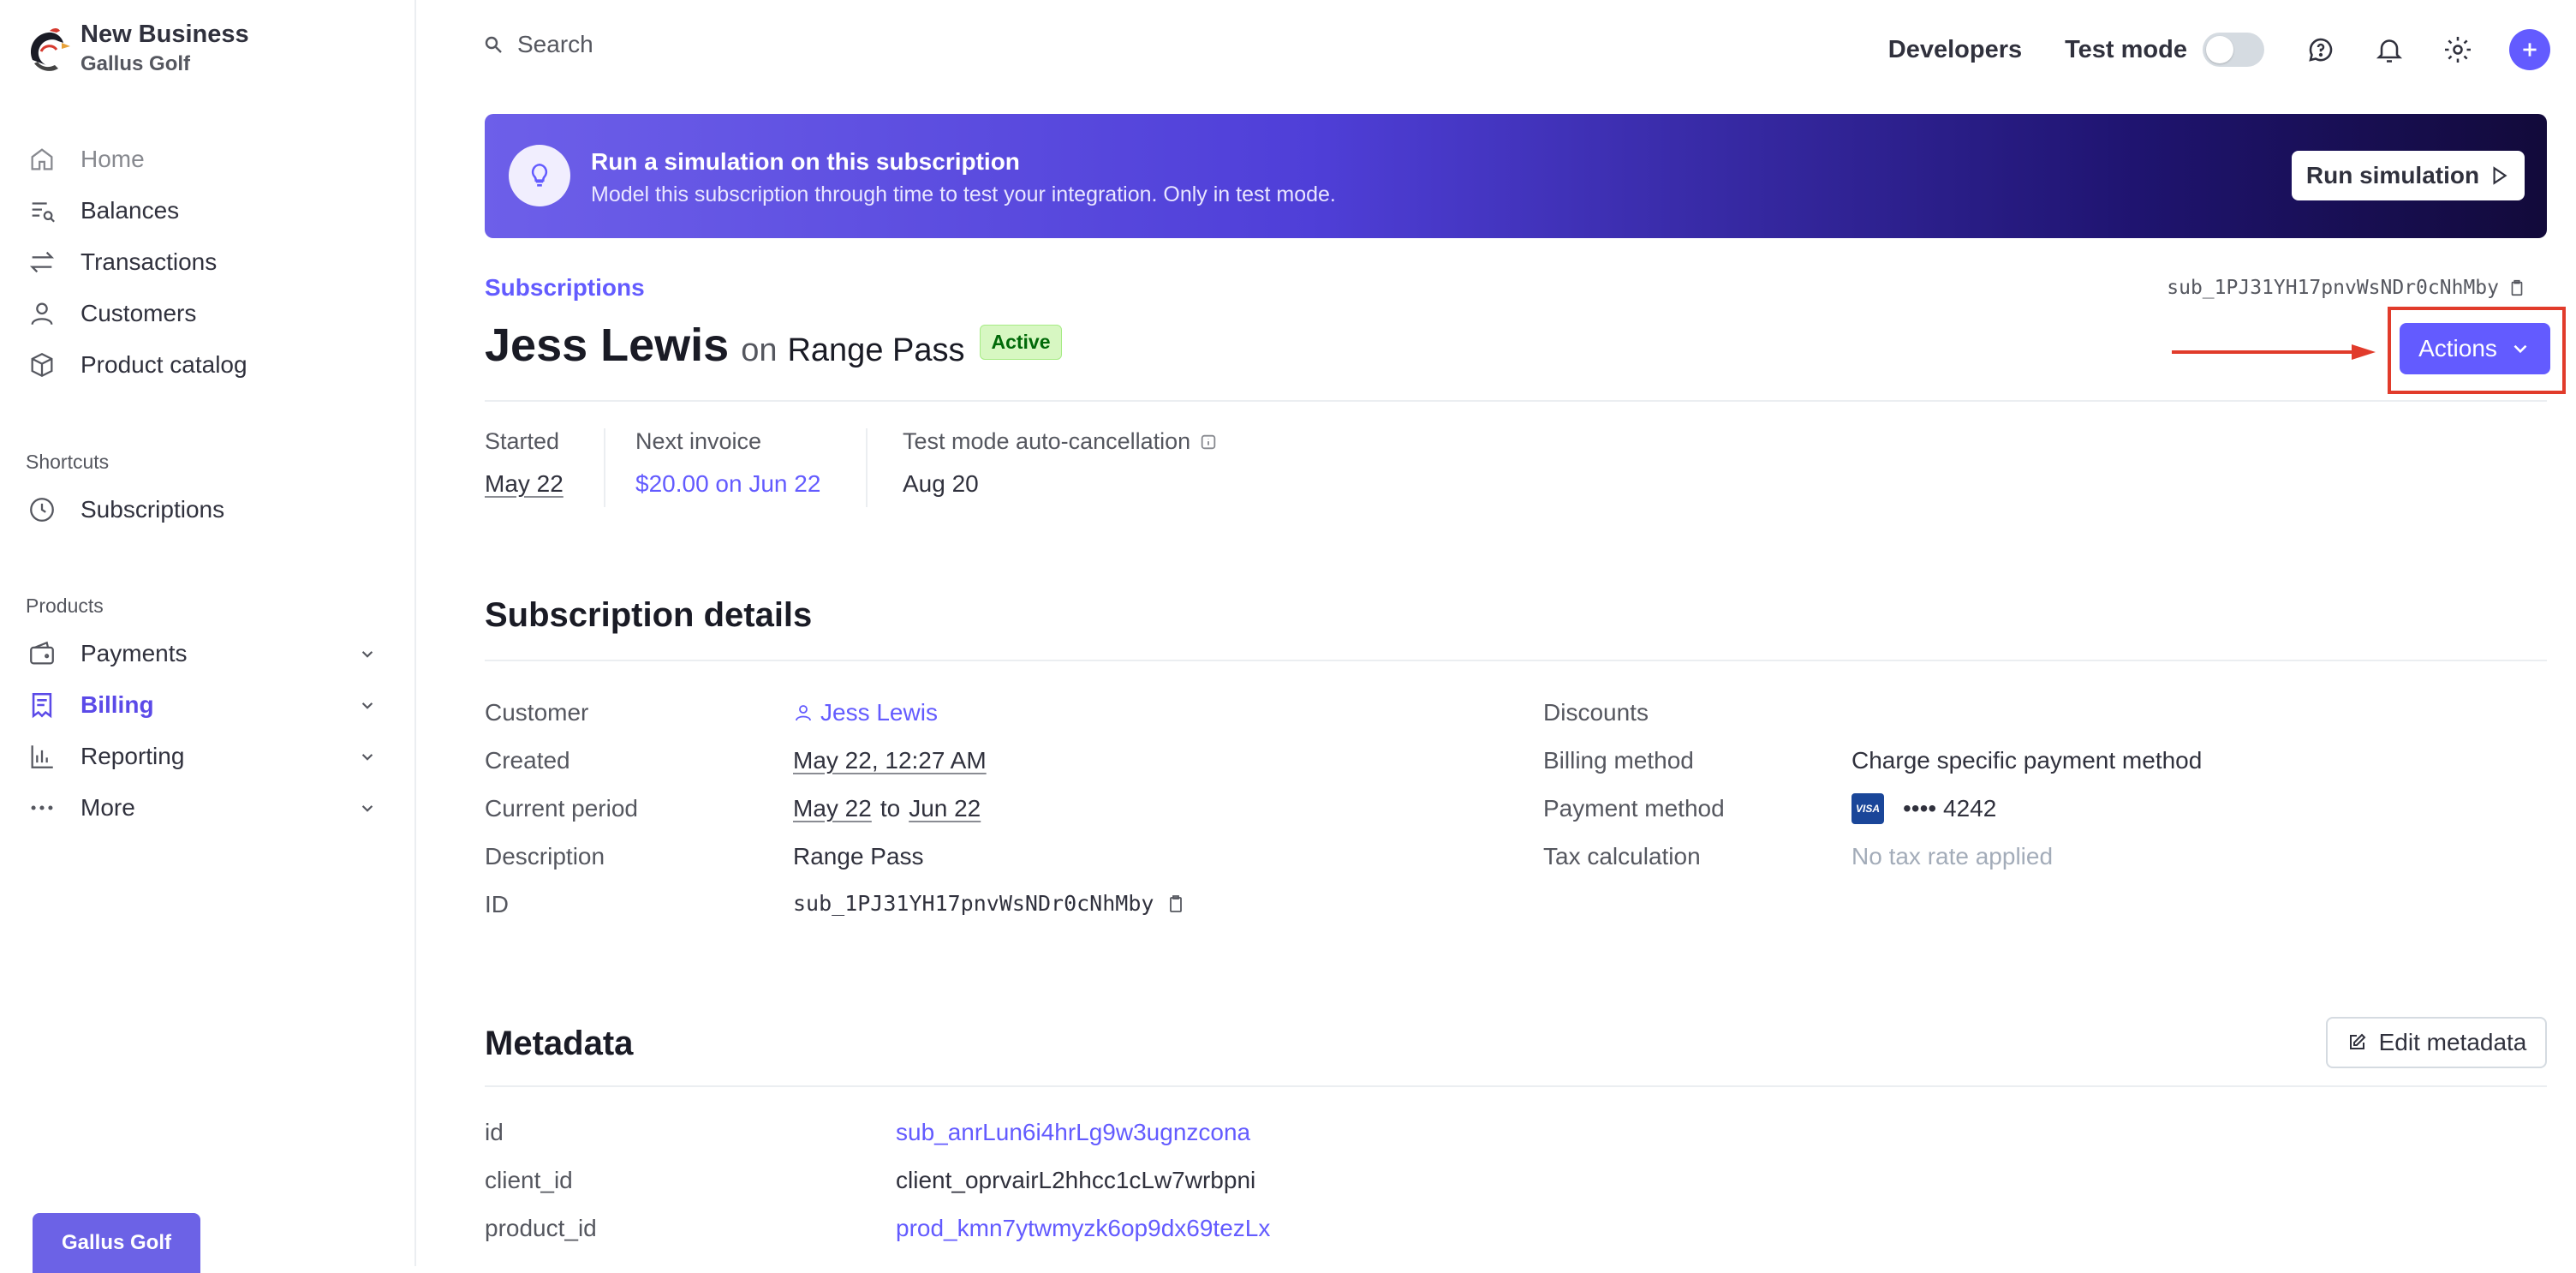  I want to click on billing-method-value: Charge specific payment method, so click(2027, 760).